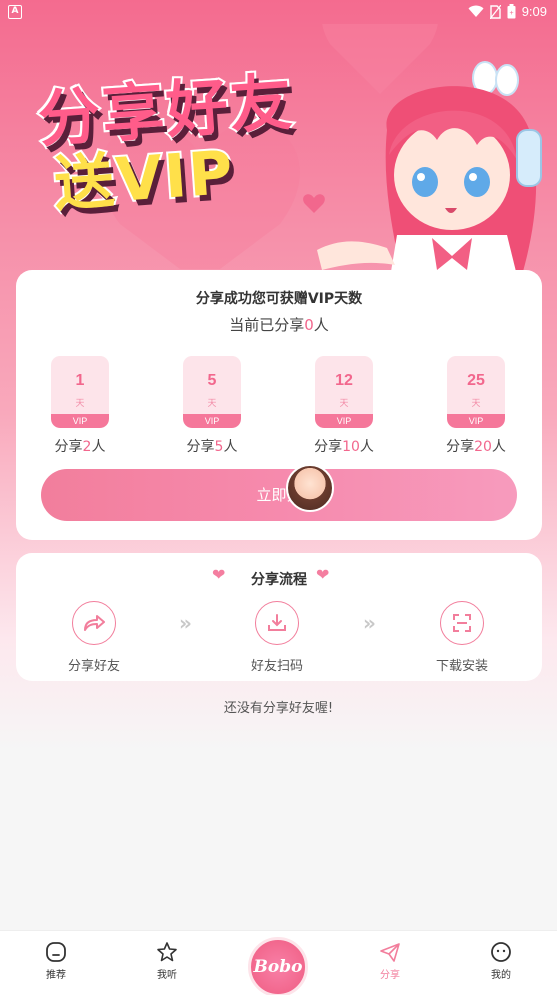 This screenshot has height=995, width=557. Describe the element at coordinates (56, 952) in the screenshot. I see `home-icon` at that location.